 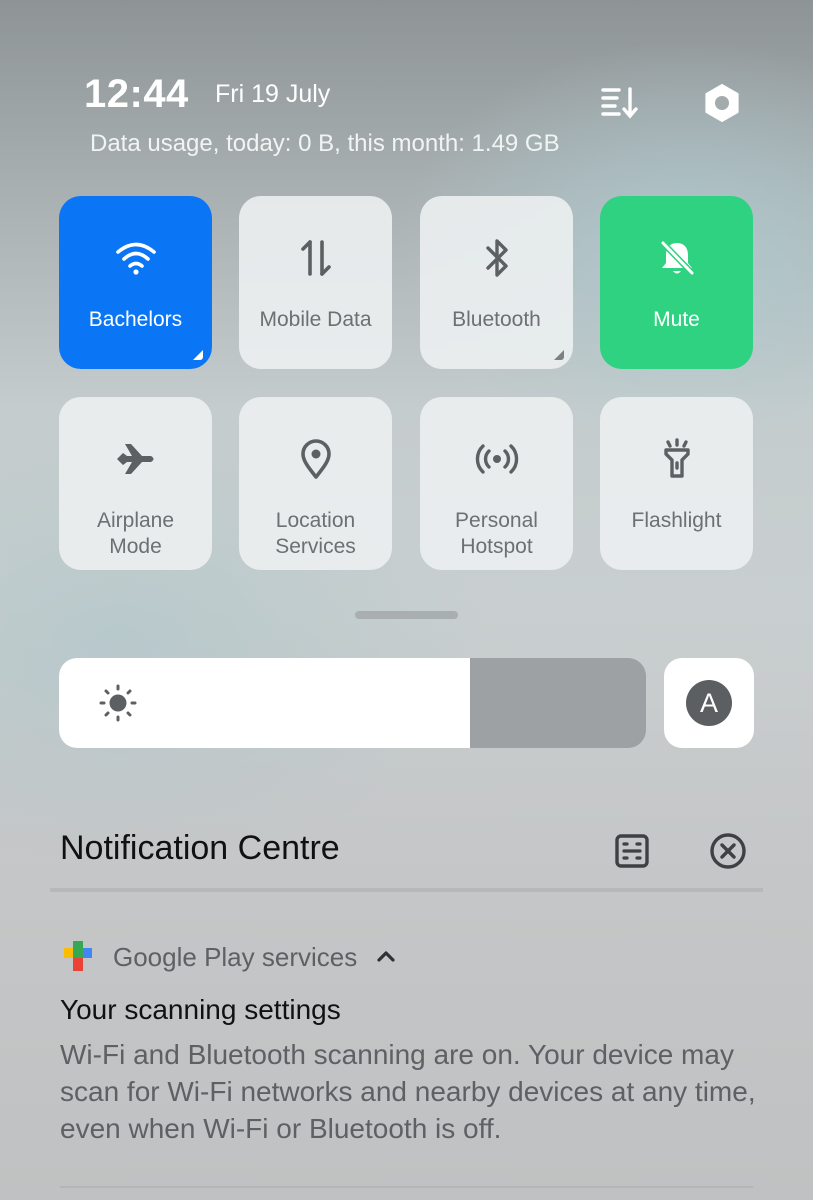 I want to click on tile-flashlight: Flashlight, so click(x=676, y=483).